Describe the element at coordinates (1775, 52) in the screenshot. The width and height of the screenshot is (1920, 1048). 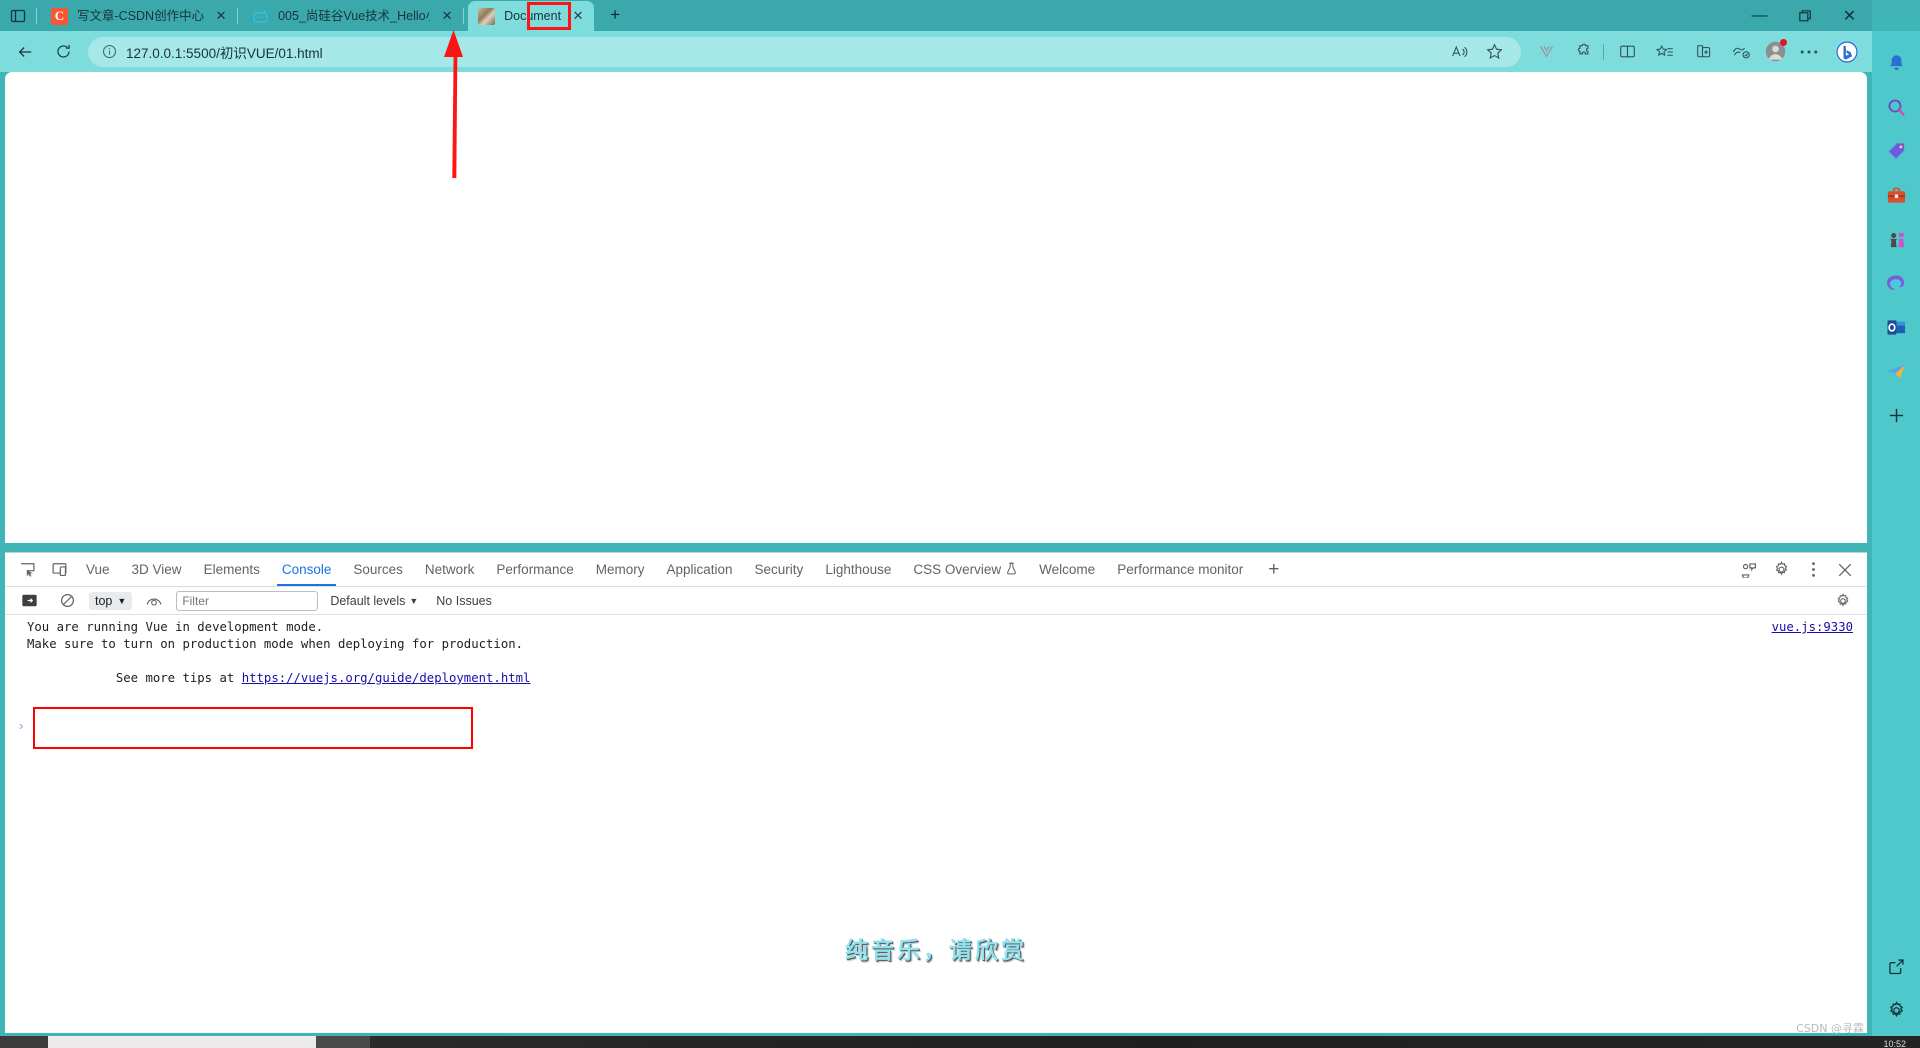
I see `profile-avatar` at that location.